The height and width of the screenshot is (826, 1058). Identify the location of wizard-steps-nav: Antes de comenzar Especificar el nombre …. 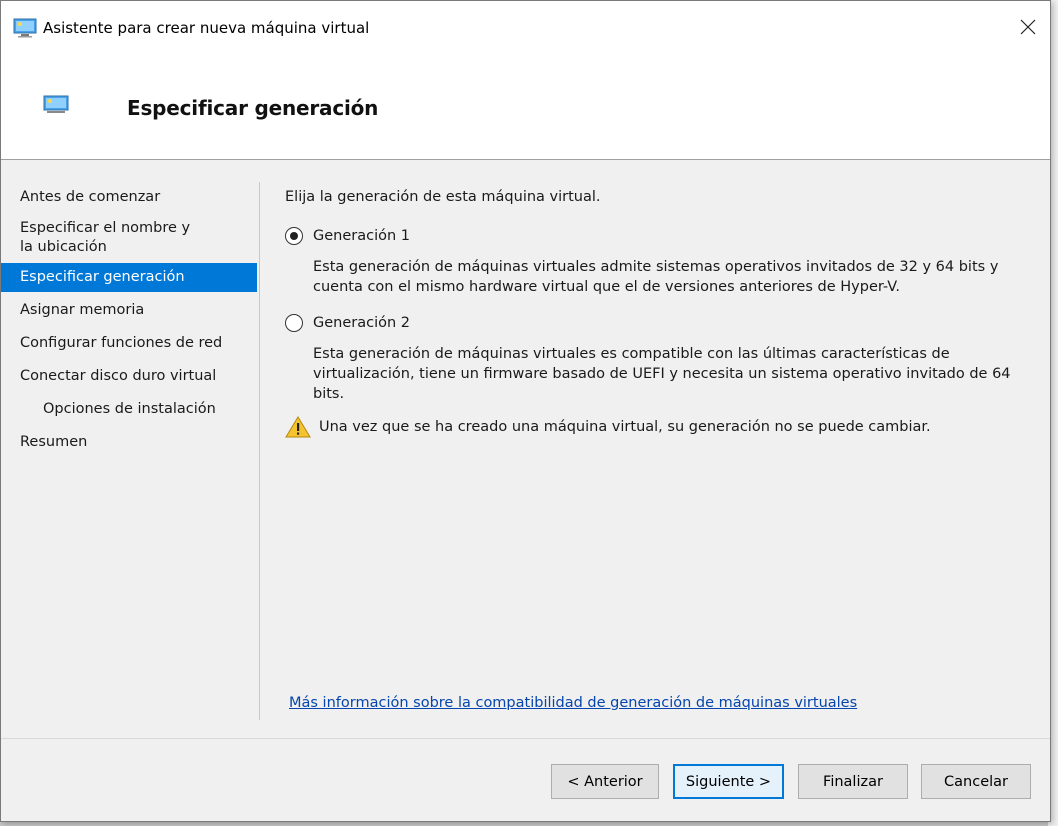
(129, 319).